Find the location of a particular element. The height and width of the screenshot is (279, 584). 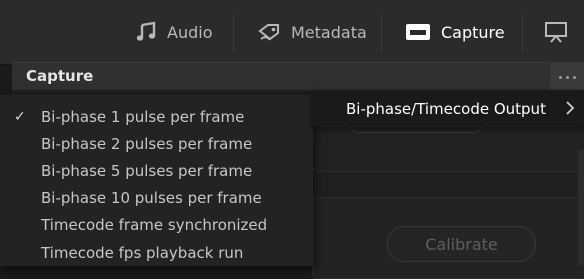

tab-monitor is located at coordinates (561, 32).